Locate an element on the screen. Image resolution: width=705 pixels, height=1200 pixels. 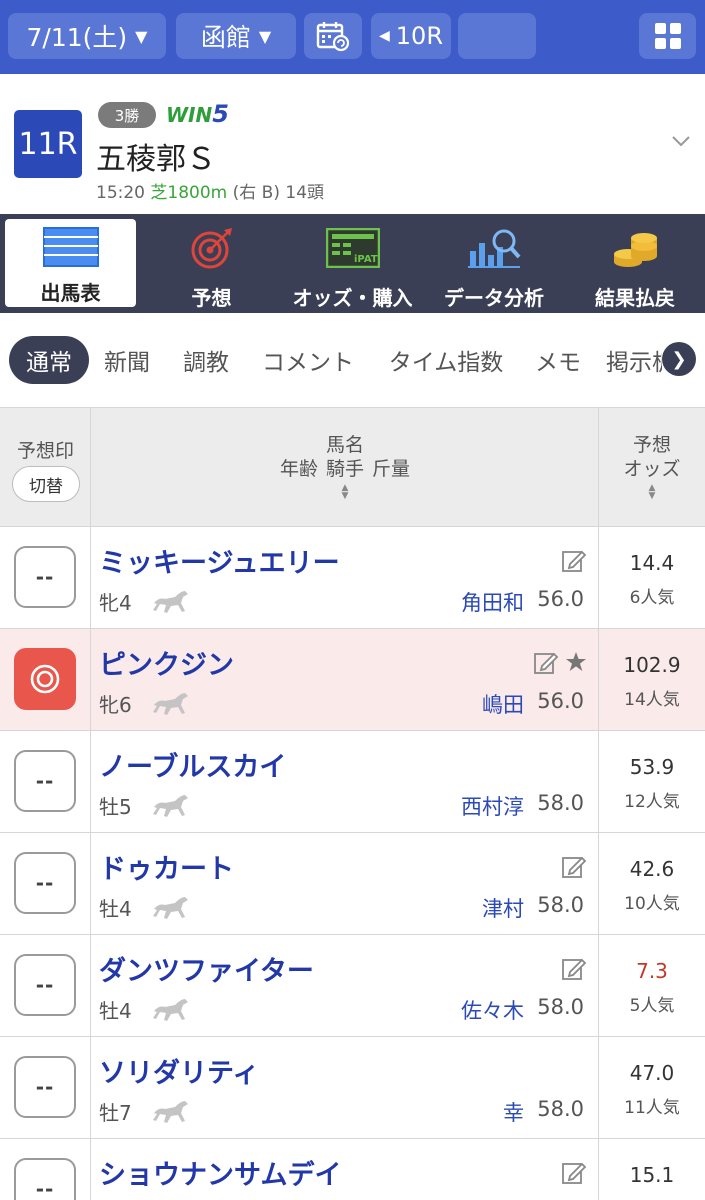
popularity: 14人気 is located at coordinates (652, 700).